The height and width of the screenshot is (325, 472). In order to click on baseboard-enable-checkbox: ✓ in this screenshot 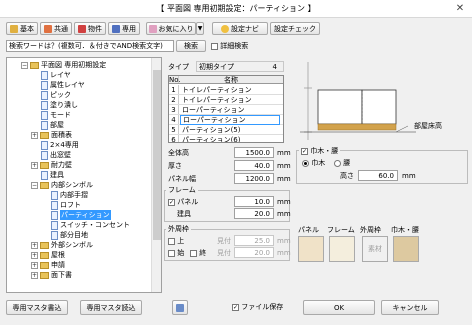, I will do `click(304, 151)`.